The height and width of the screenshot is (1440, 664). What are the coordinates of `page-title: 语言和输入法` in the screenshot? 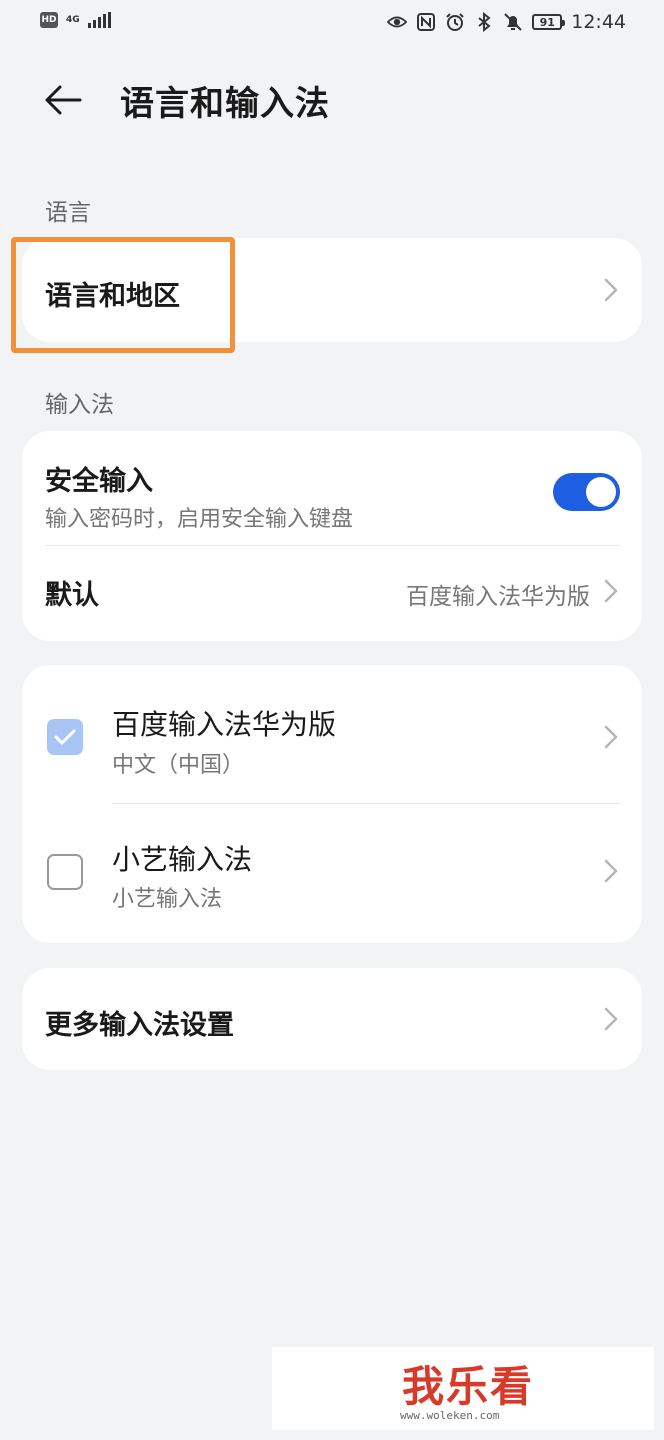 It's located at (225, 104).